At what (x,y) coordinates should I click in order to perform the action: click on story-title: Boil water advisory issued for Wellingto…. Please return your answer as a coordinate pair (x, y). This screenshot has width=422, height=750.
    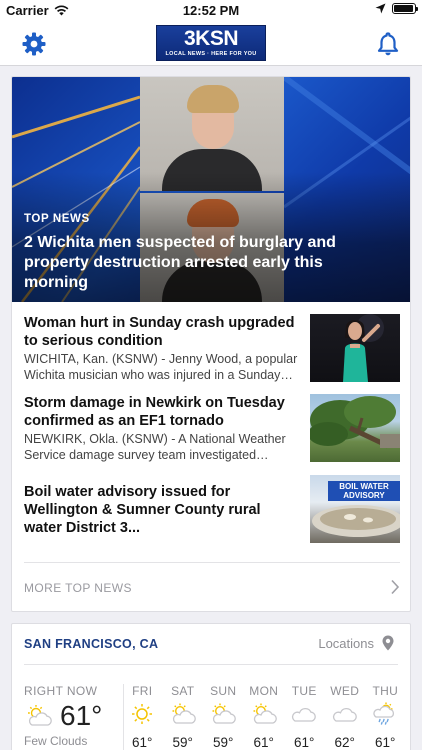
    Looking at the image, I should click on (163, 510).